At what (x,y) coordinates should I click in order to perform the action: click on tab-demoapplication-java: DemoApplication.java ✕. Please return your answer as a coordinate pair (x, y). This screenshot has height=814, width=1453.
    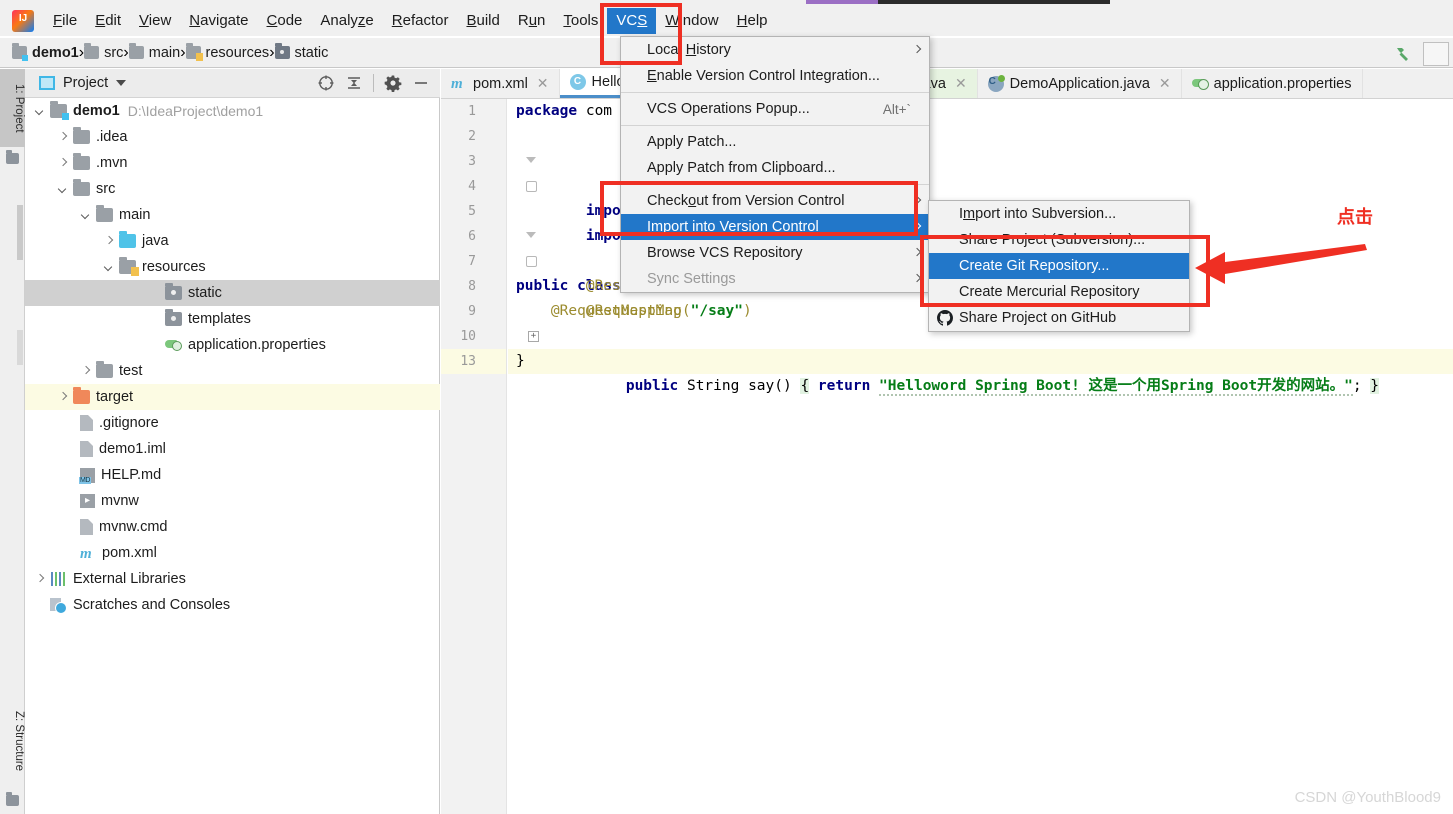
    Looking at the image, I should click on (1080, 83).